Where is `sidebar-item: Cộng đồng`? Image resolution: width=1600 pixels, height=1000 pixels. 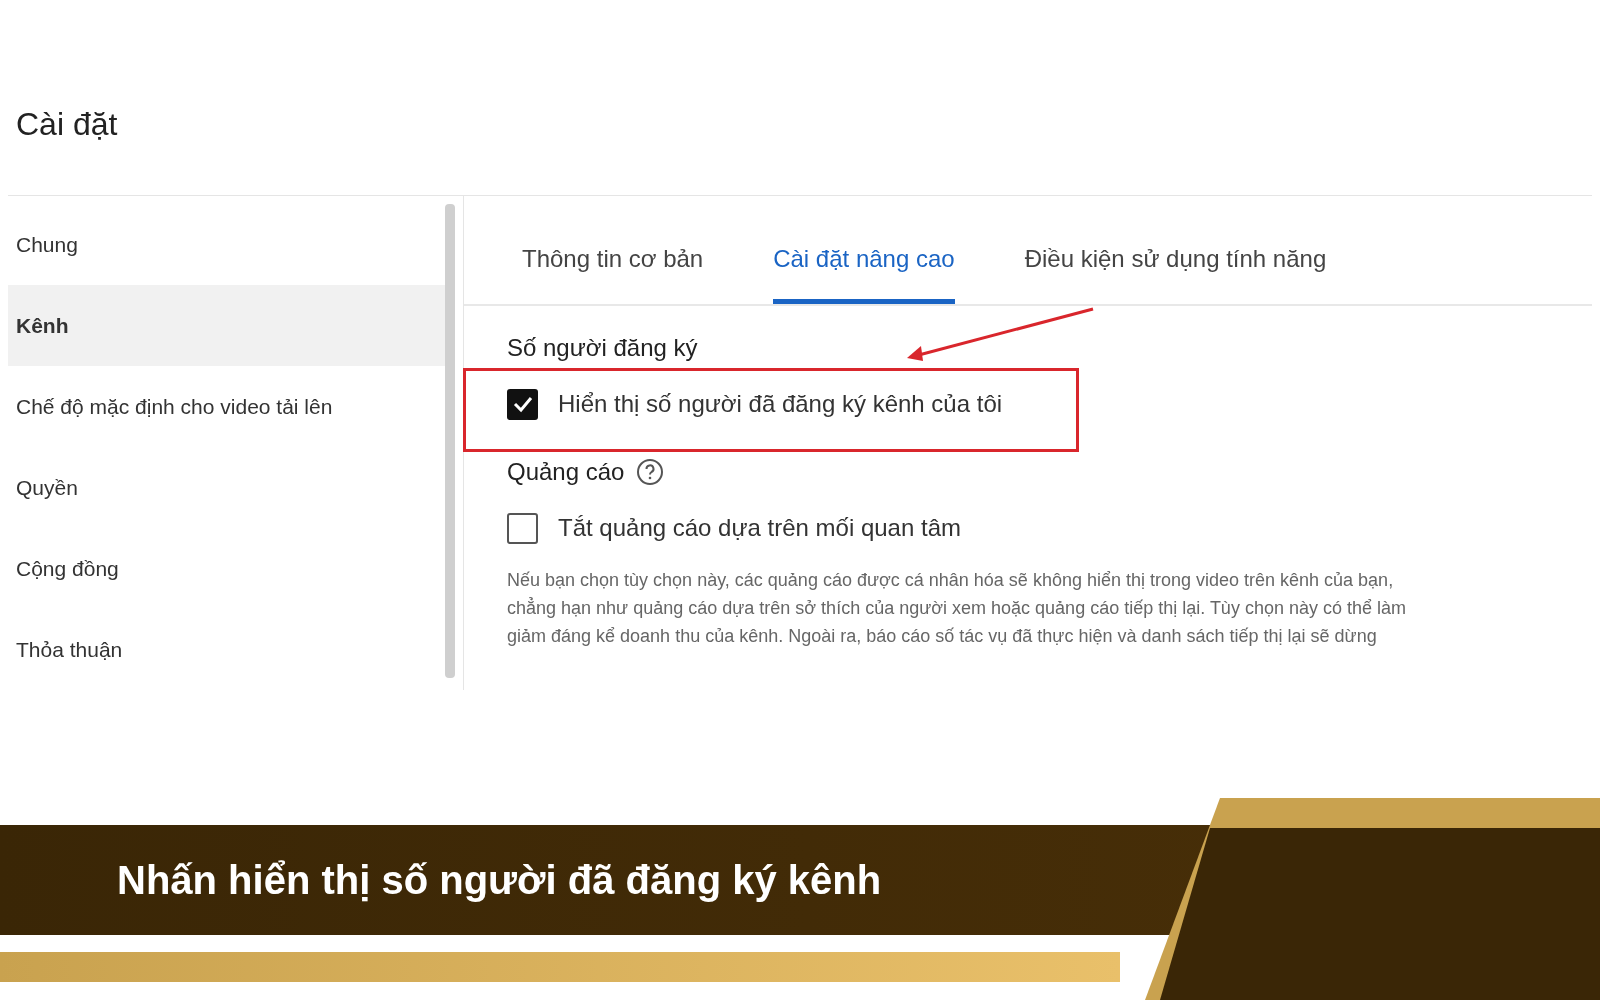 sidebar-item: Cộng đồng is located at coordinates (226, 568).